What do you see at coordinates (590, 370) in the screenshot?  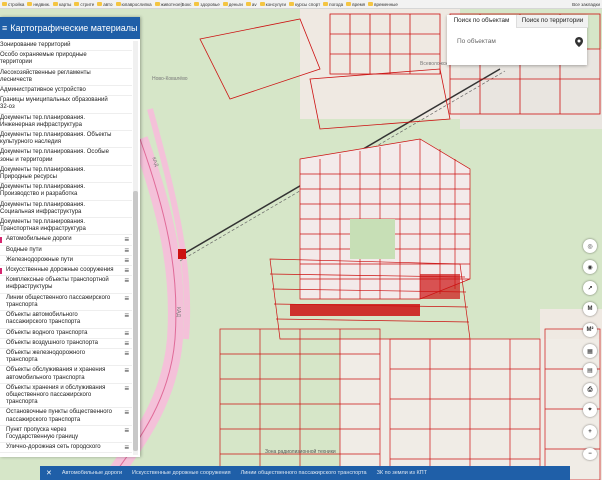 I see `calendar-icon: ▤` at bounding box center [590, 370].